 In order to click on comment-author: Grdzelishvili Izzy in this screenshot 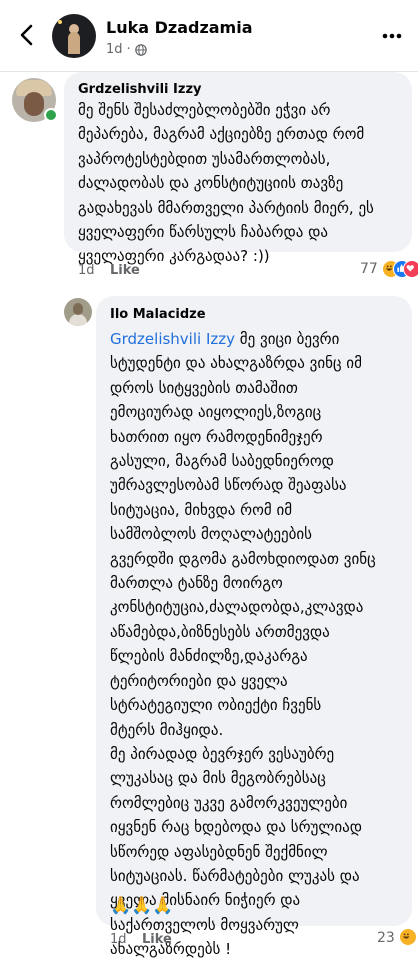, I will do `click(140, 89)`.